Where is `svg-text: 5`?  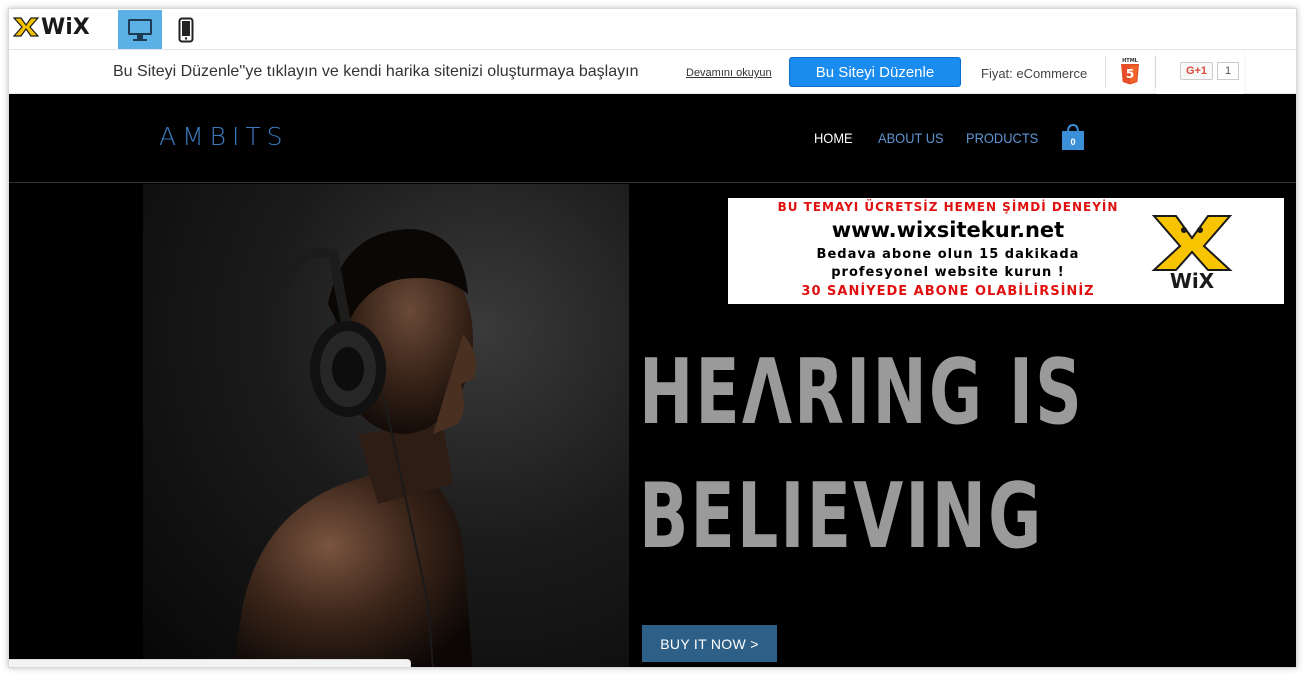
svg-text: 5 is located at coordinates (1130, 74).